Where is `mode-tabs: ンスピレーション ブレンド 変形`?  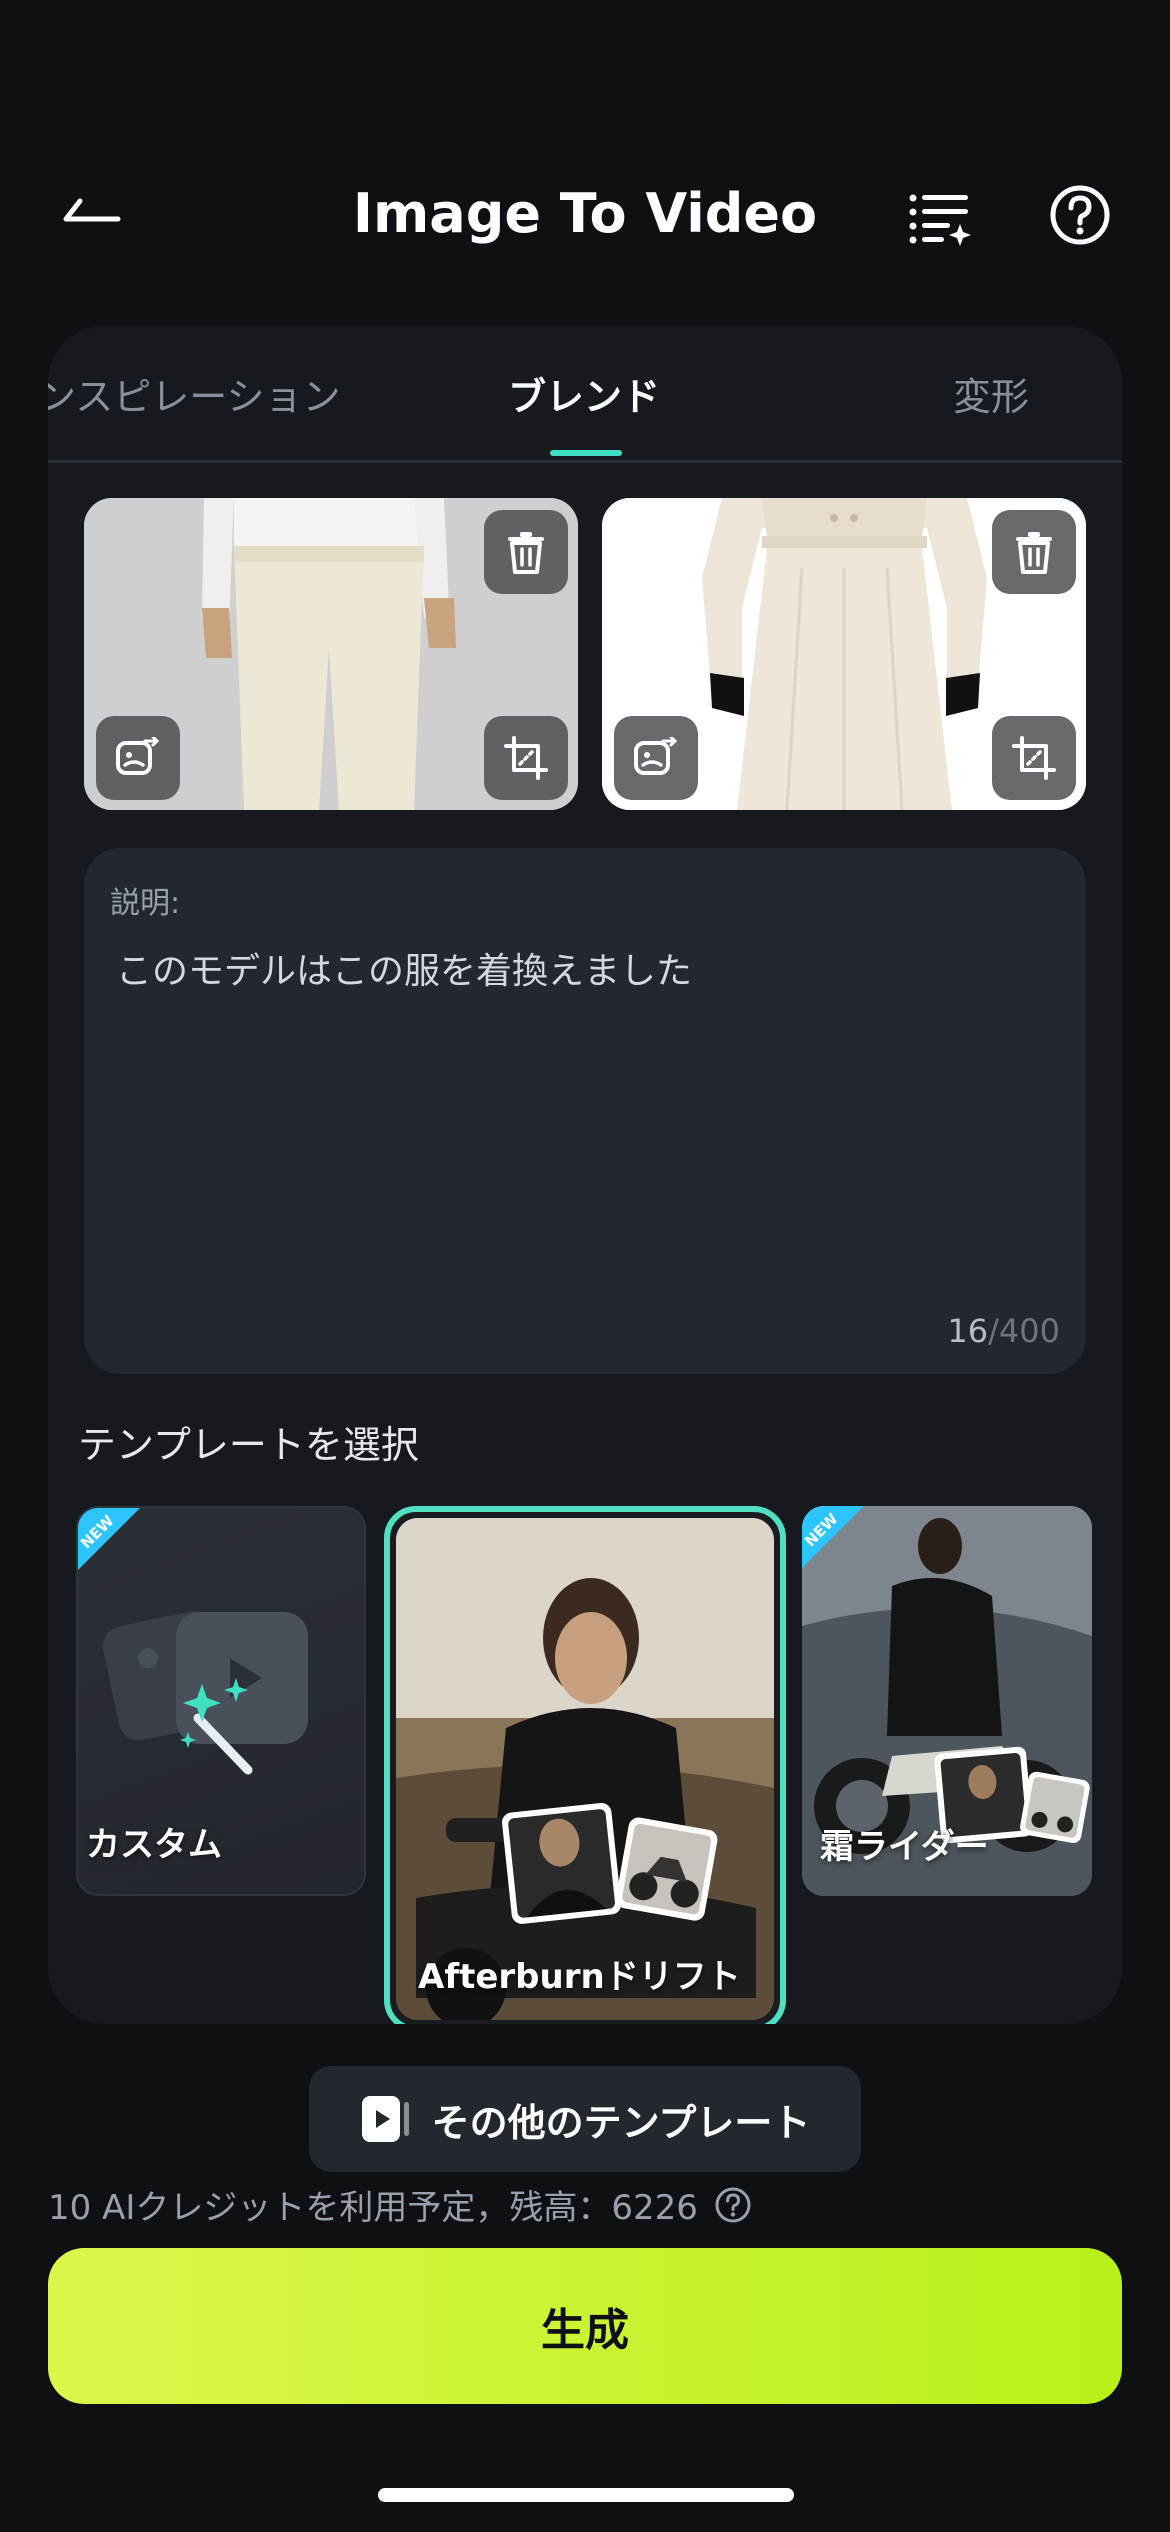 mode-tabs: ンスピレーション ブレンド 変形 is located at coordinates (585, 395).